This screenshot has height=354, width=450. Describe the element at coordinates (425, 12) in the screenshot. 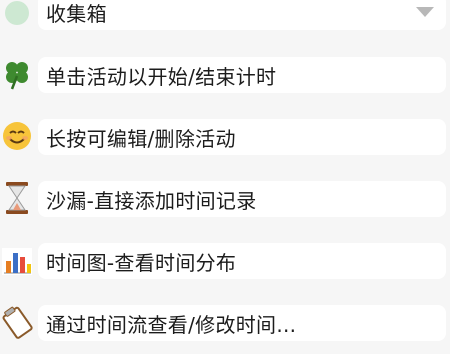

I see `chevron-down-icon` at that location.